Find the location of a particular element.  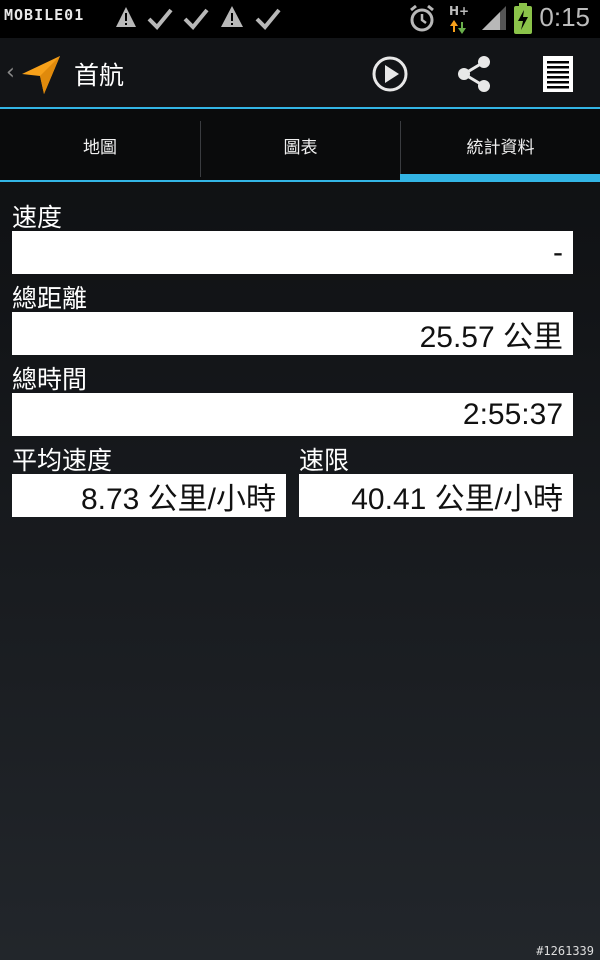

tab-underline is located at coordinates (200, 181).